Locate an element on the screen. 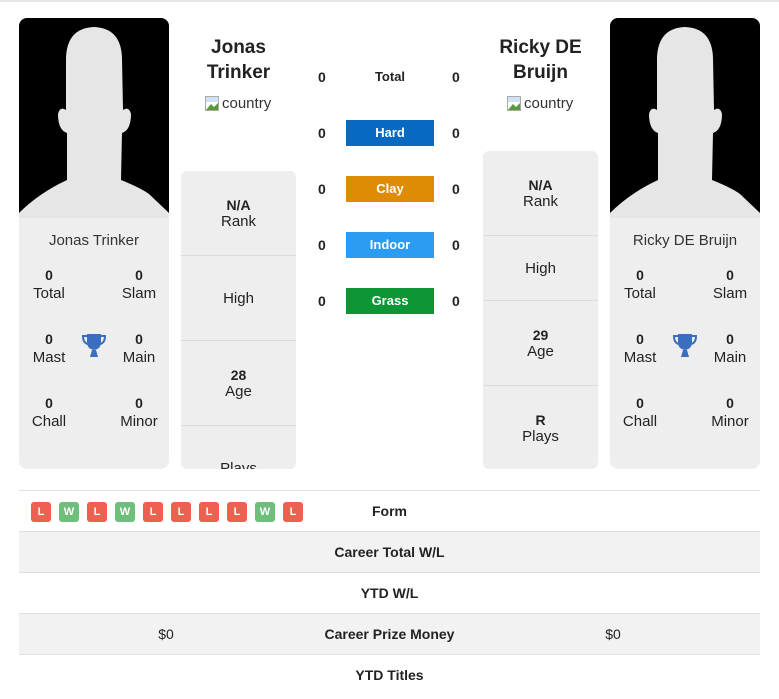 The width and height of the screenshot is (779, 699). form-label: Form is located at coordinates (389, 511).